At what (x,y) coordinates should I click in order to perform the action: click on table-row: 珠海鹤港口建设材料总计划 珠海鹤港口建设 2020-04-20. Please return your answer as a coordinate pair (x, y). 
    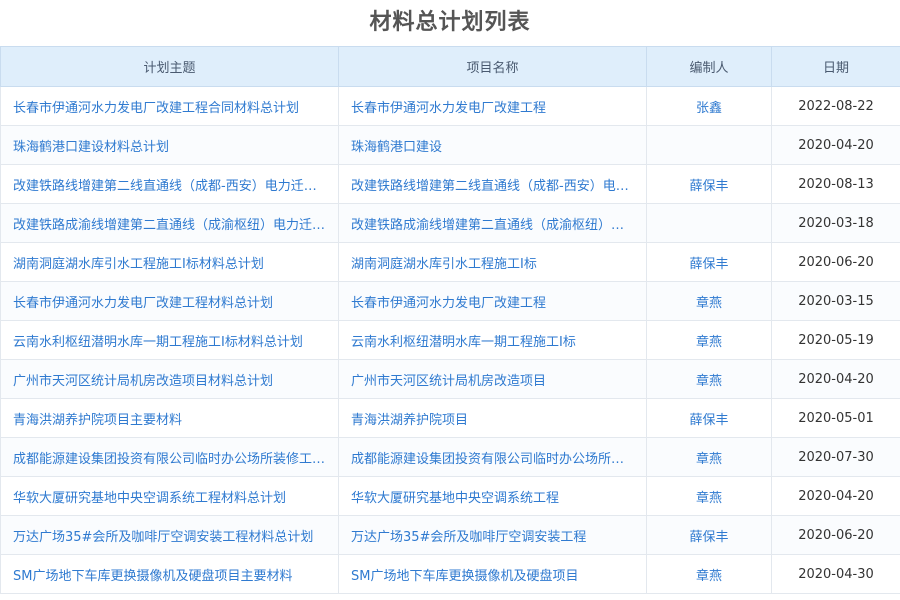
    Looking at the image, I should click on (450, 145).